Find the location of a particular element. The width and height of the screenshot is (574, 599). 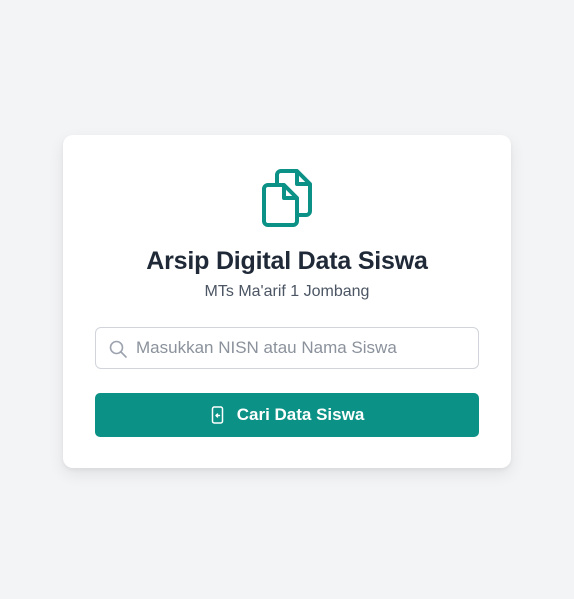

search-button-label: Cari Data Siswa is located at coordinates (300, 414).